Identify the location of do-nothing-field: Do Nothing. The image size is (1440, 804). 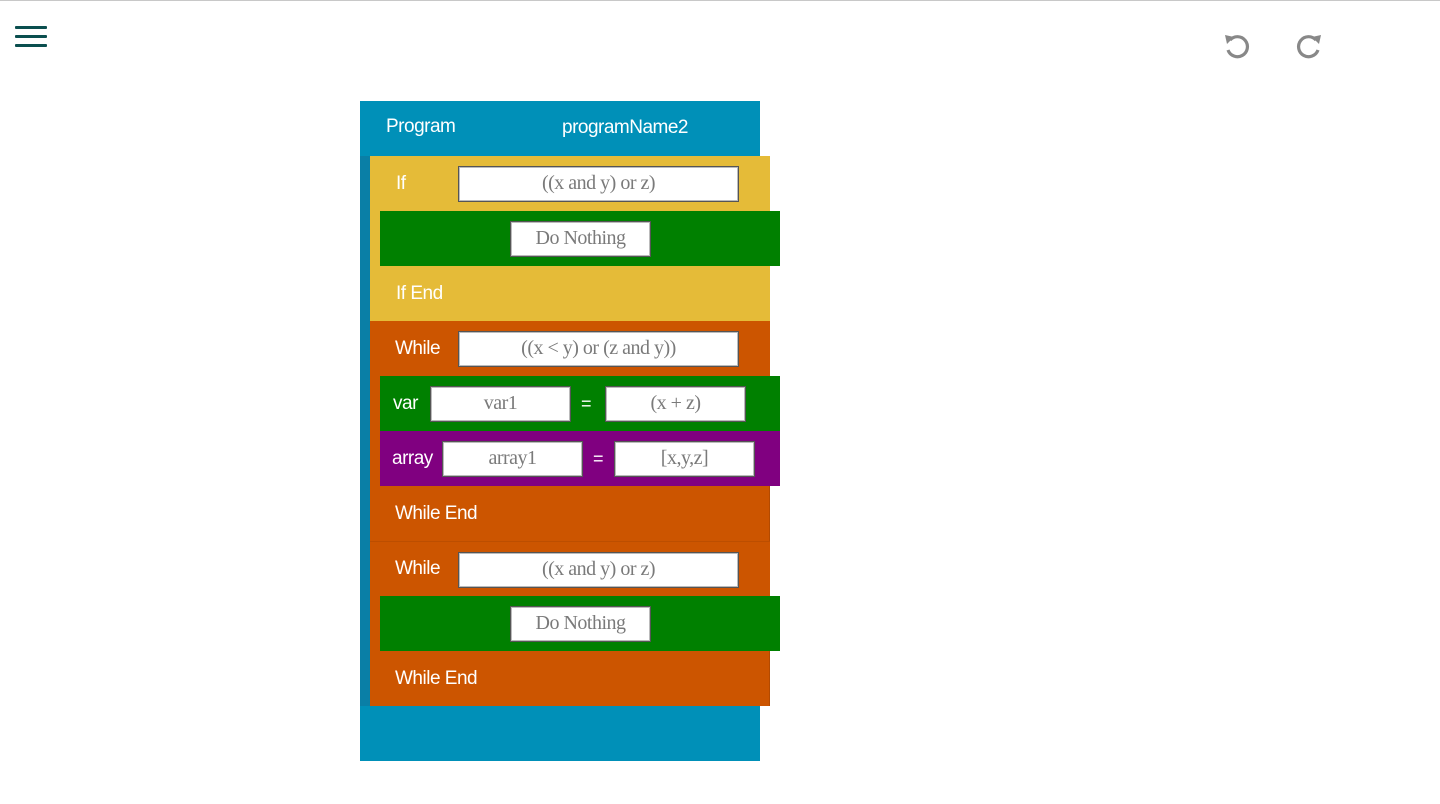
(580, 239).